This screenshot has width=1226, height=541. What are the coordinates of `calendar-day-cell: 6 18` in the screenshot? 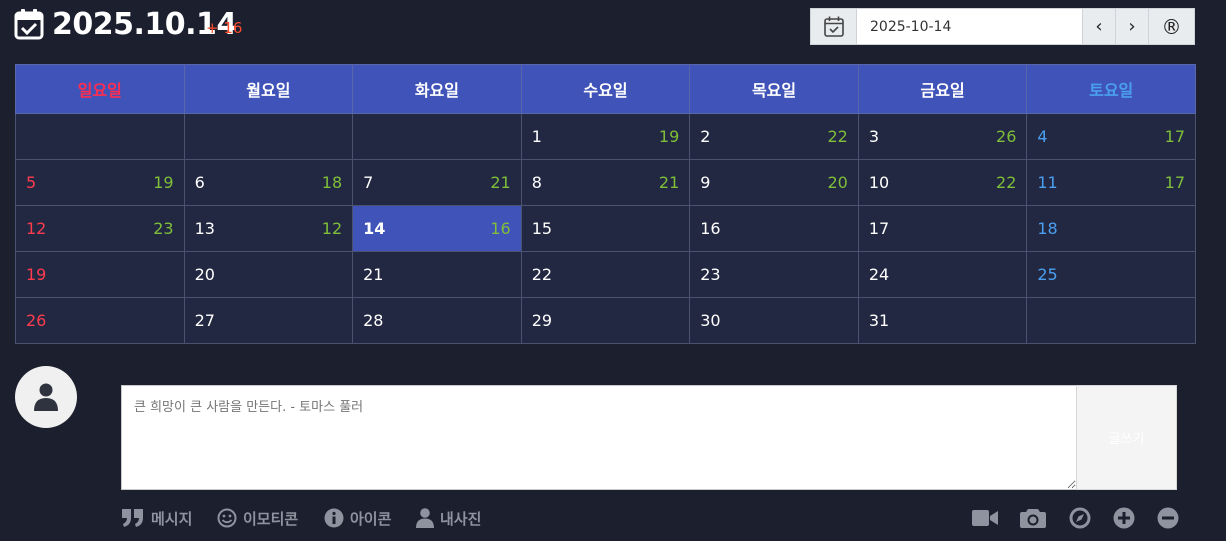 It's located at (268, 182).